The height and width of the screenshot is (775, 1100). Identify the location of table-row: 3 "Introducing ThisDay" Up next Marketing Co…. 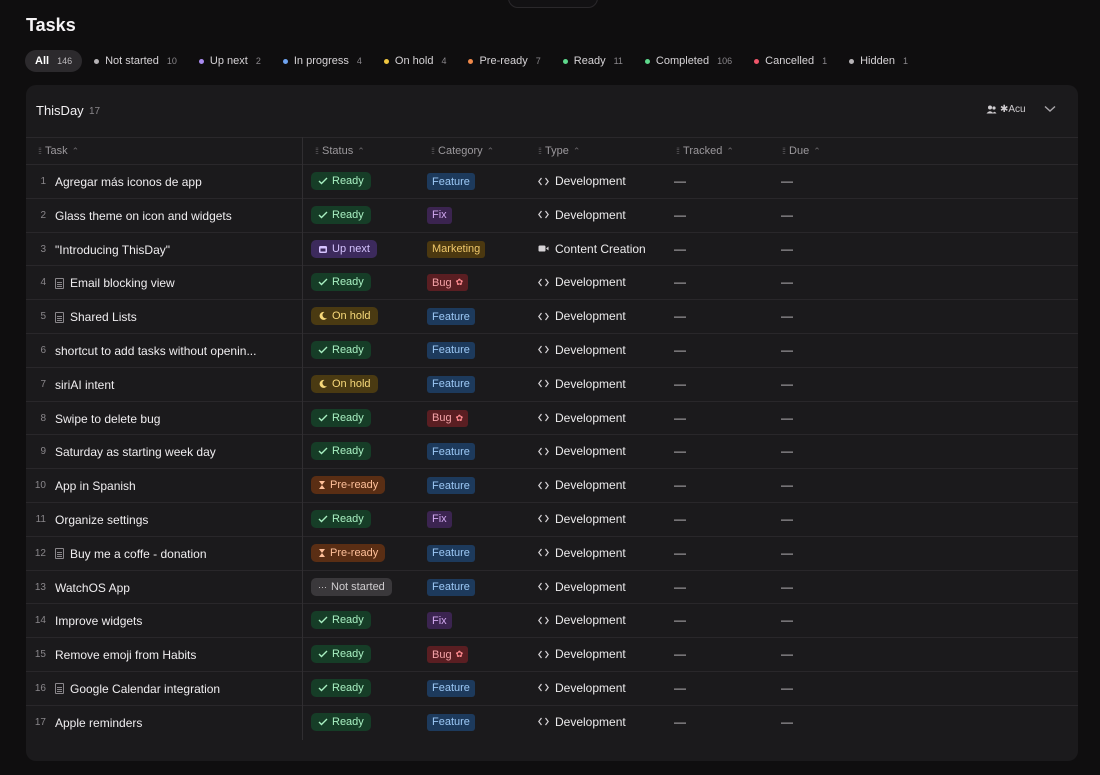
(552, 250).